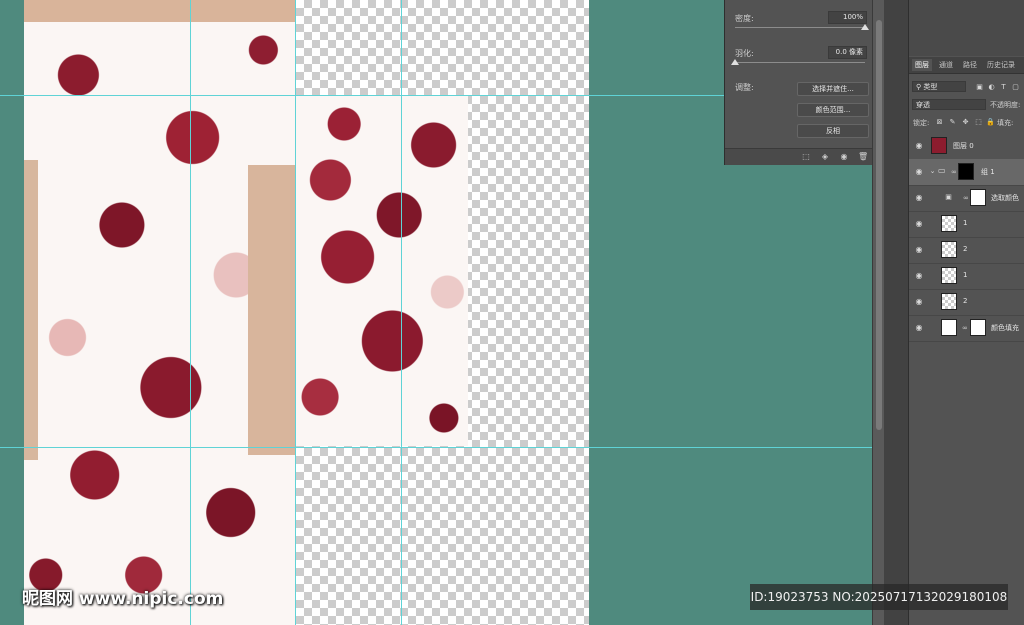  What do you see at coordinates (847, 17) in the screenshot?
I see `density-input: 100%` at bounding box center [847, 17].